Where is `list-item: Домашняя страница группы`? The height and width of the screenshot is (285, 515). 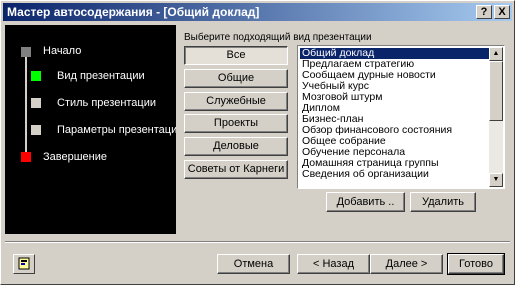
list-item: Домашняя страница группы is located at coordinates (395, 163).